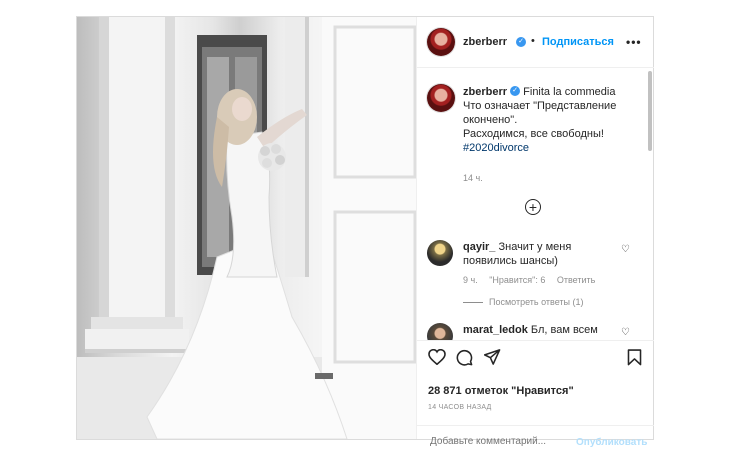  What do you see at coordinates (485, 92) in the screenshot?
I see `caption-username: zberberr` at bounding box center [485, 92].